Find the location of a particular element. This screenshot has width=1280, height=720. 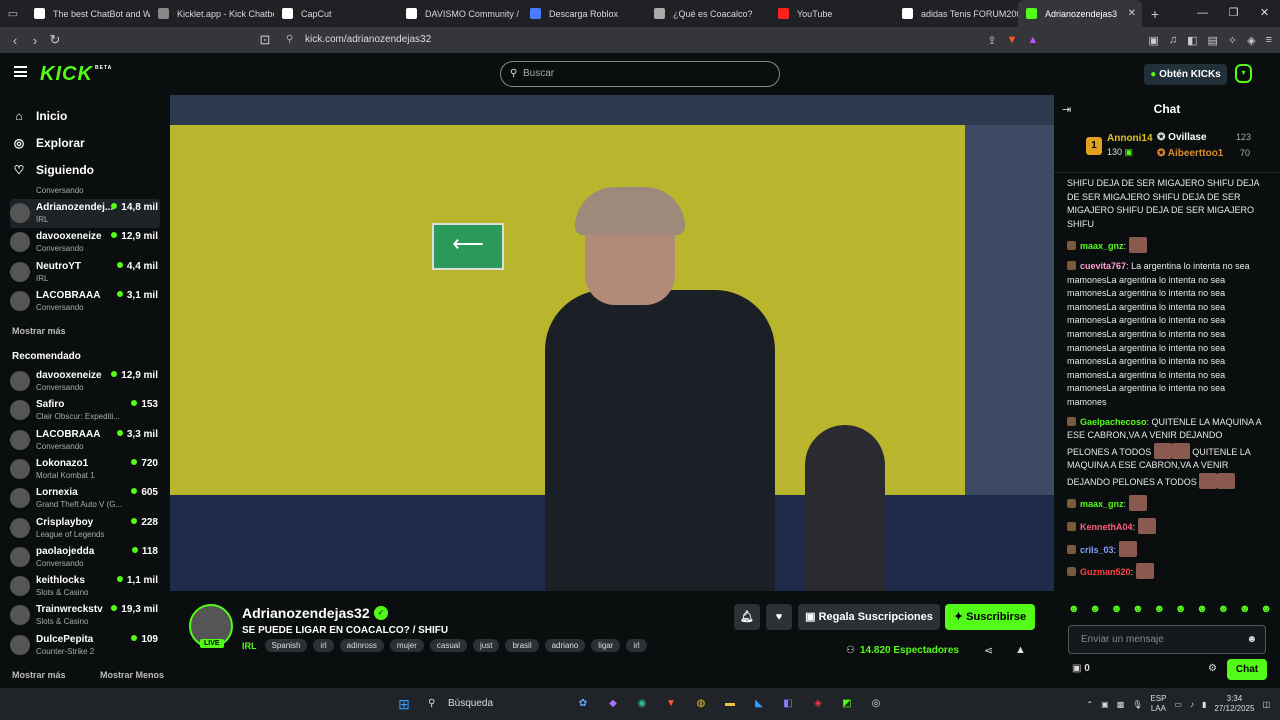

nav-following: ♡ Siguiendo is located at coordinates (53, 170).